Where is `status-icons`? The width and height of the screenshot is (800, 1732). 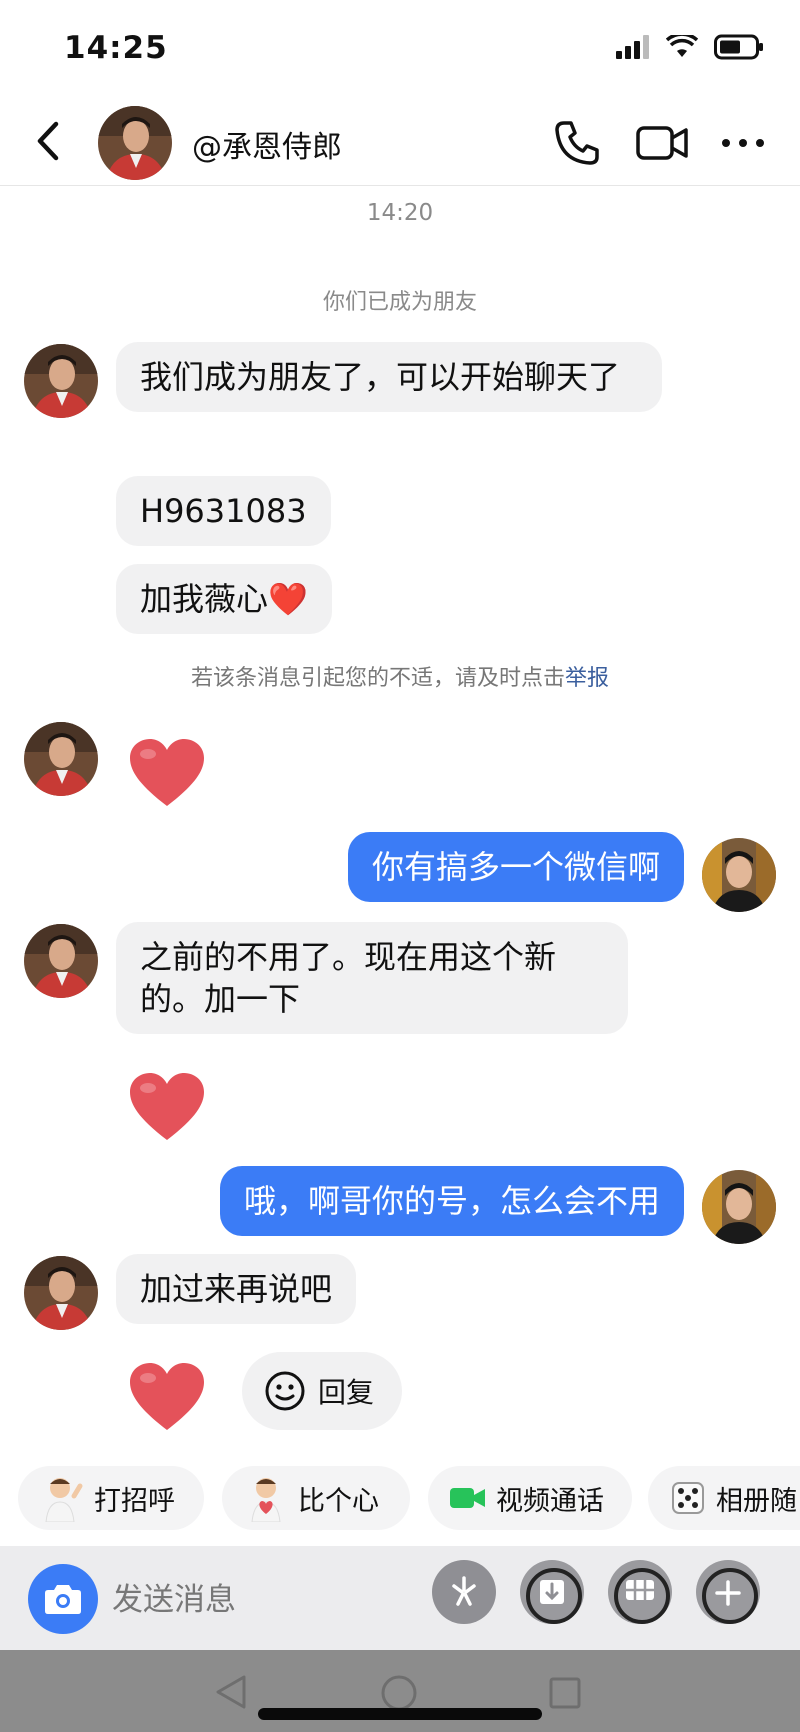 status-icons is located at coordinates (690, 47).